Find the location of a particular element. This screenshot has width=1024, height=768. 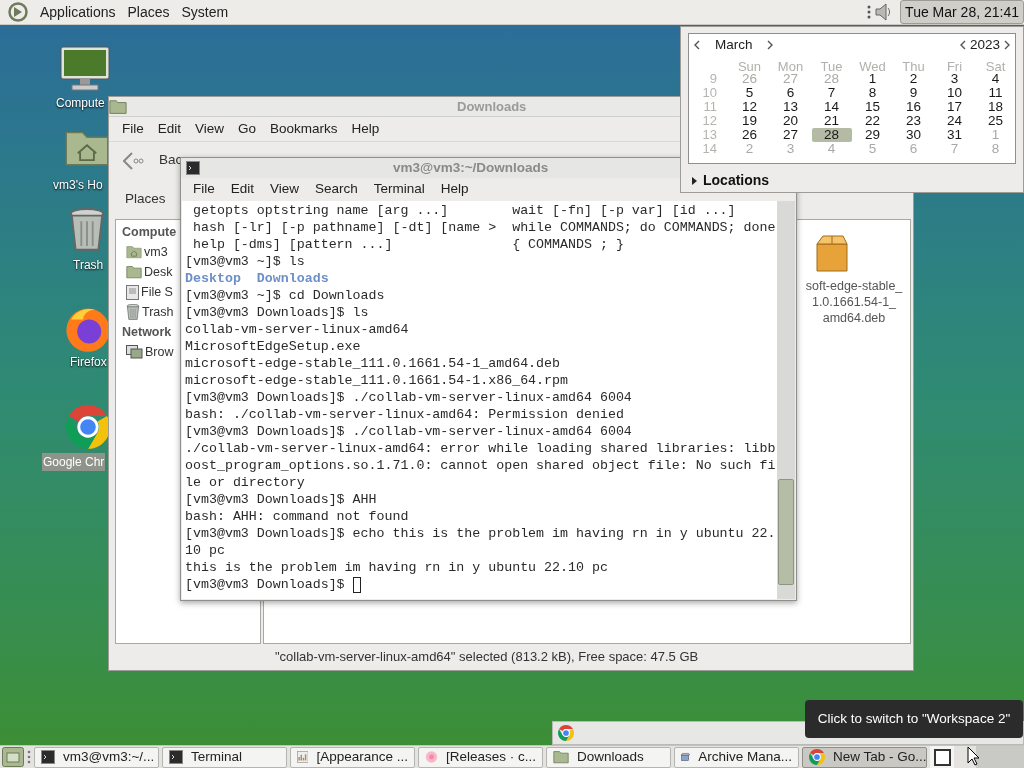

desktop-icon-label: vm3's Ho is located at coordinates (78, 185).